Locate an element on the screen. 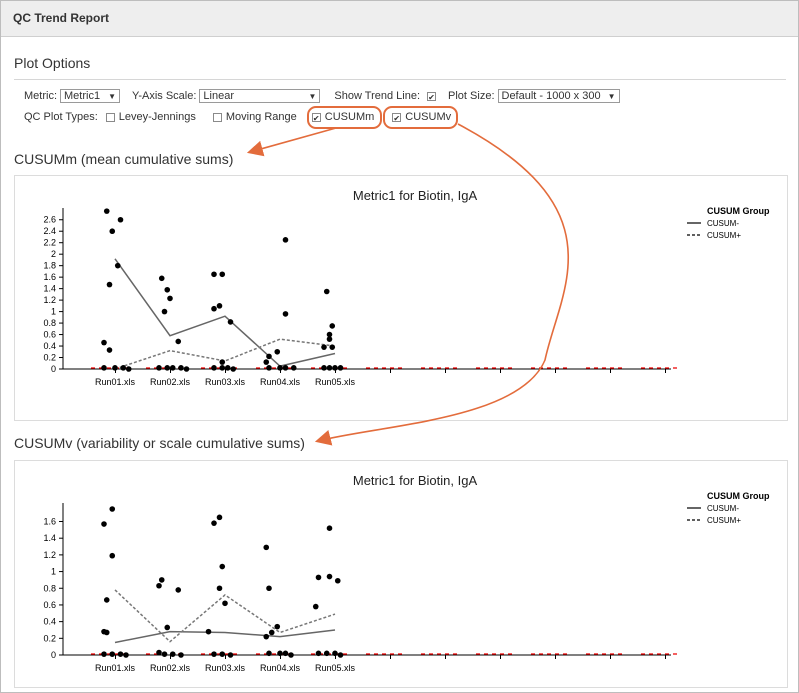 The image size is (799, 693). y-tick-label: 0.4 is located at coordinates (49, 622).